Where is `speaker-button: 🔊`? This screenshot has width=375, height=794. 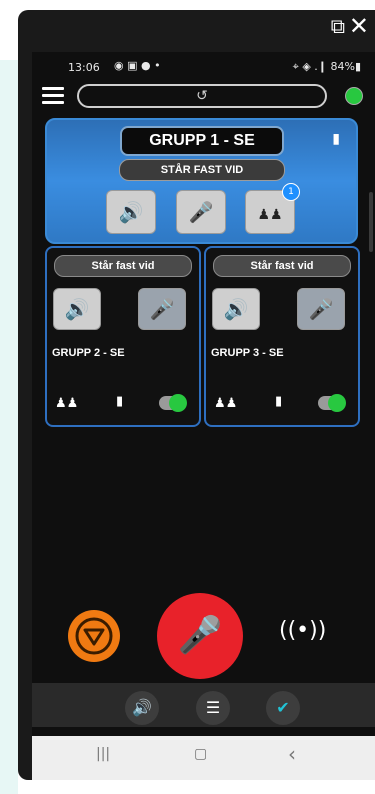 speaker-button: 🔊 is located at coordinates (131, 212).